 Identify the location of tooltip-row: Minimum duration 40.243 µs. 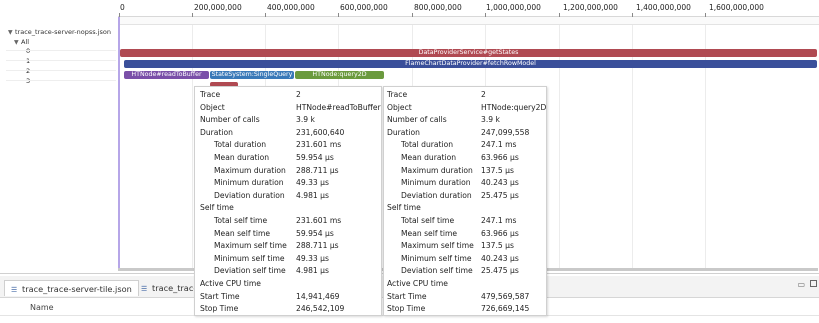
(465, 183).